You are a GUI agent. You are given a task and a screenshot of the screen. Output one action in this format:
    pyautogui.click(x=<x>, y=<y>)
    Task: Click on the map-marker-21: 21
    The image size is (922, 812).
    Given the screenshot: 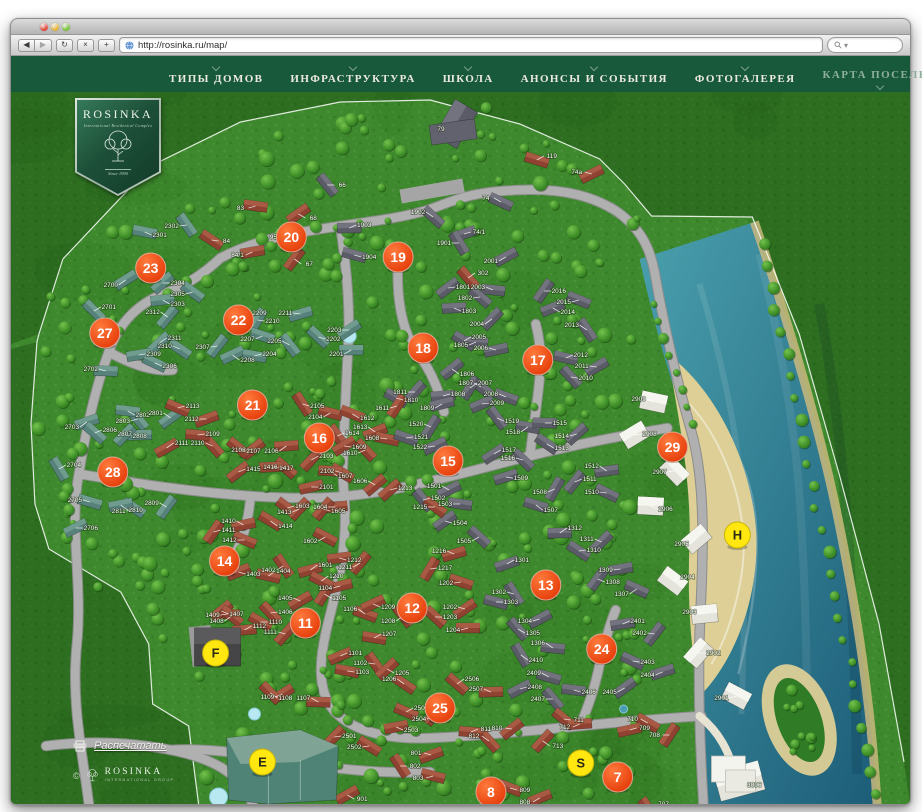 What is the action you would take?
    pyautogui.click(x=252, y=405)
    